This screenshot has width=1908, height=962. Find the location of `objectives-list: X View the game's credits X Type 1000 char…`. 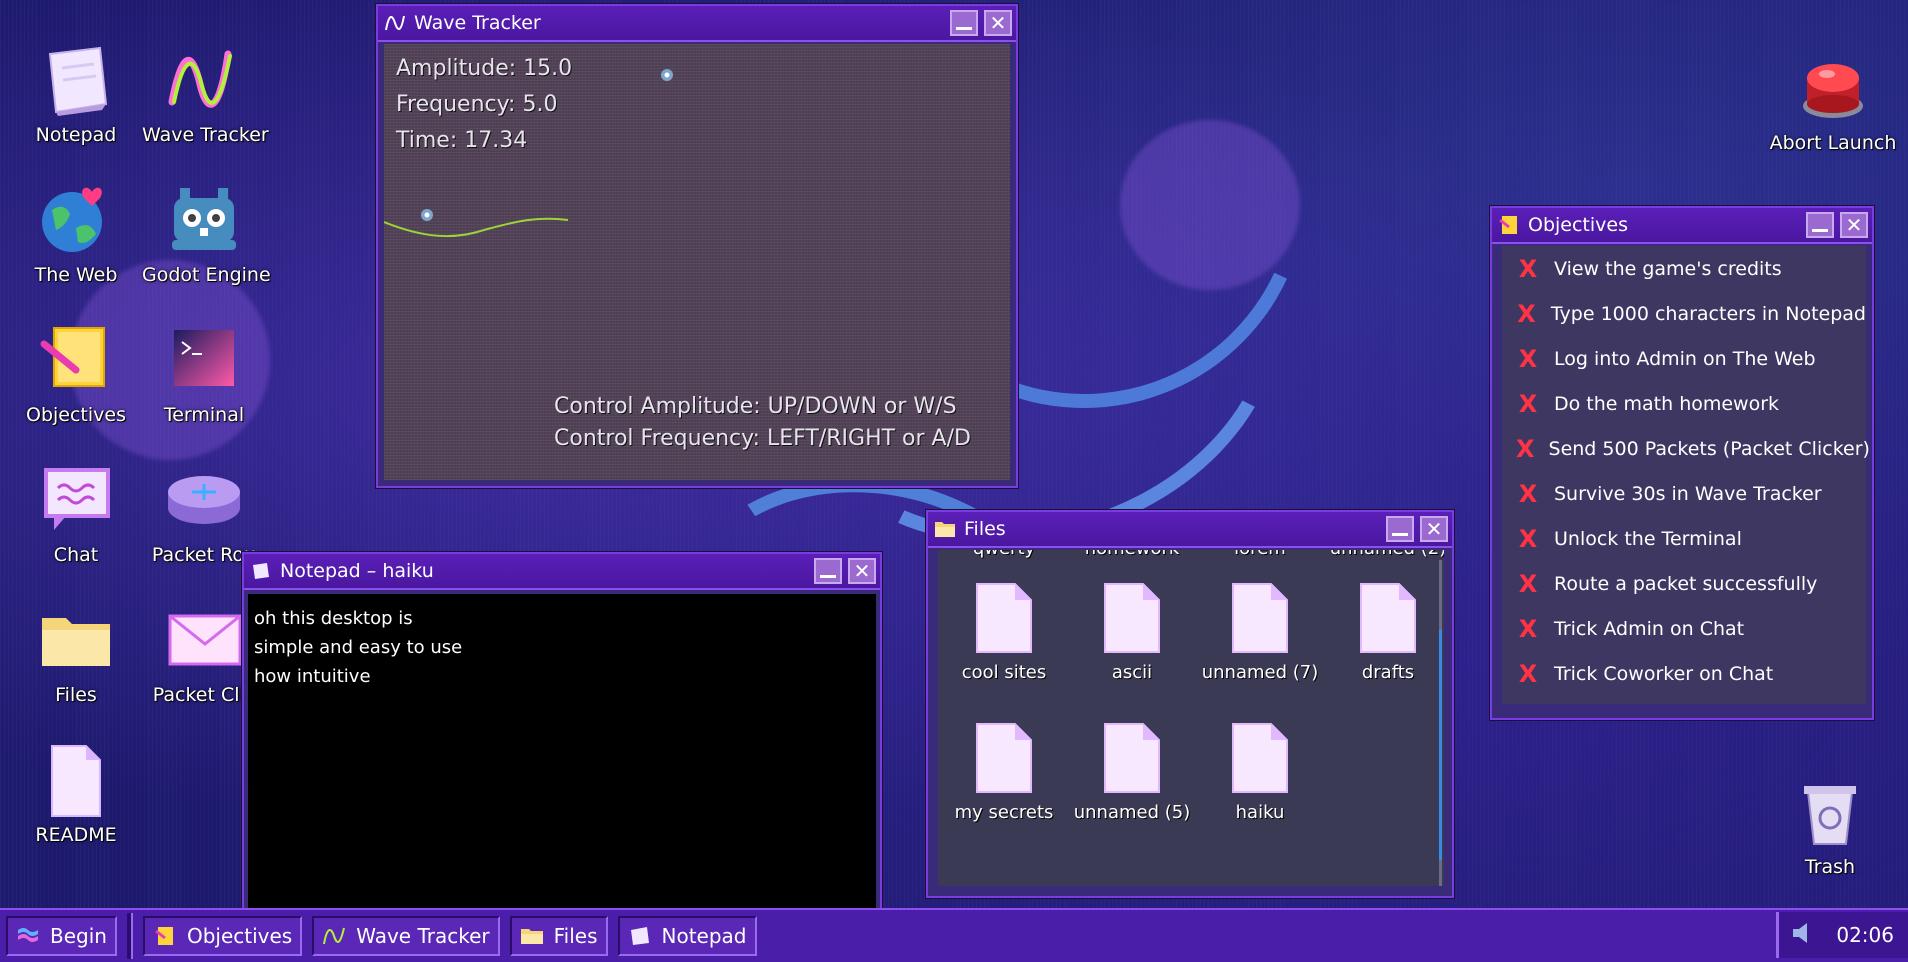

objectives-list: X View the game's credits X Type 1000 char… is located at coordinates (1686, 475).